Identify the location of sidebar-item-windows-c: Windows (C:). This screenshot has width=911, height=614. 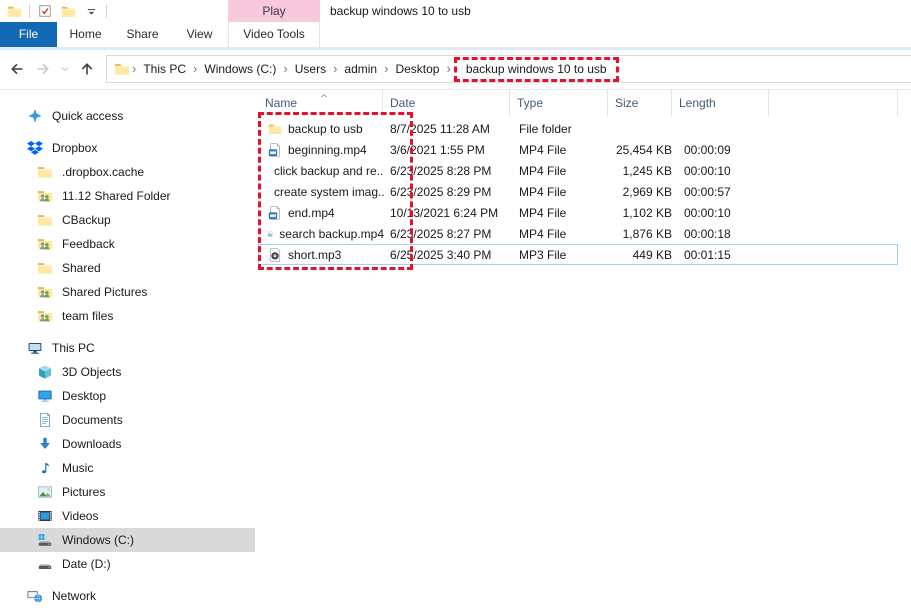
(127, 540).